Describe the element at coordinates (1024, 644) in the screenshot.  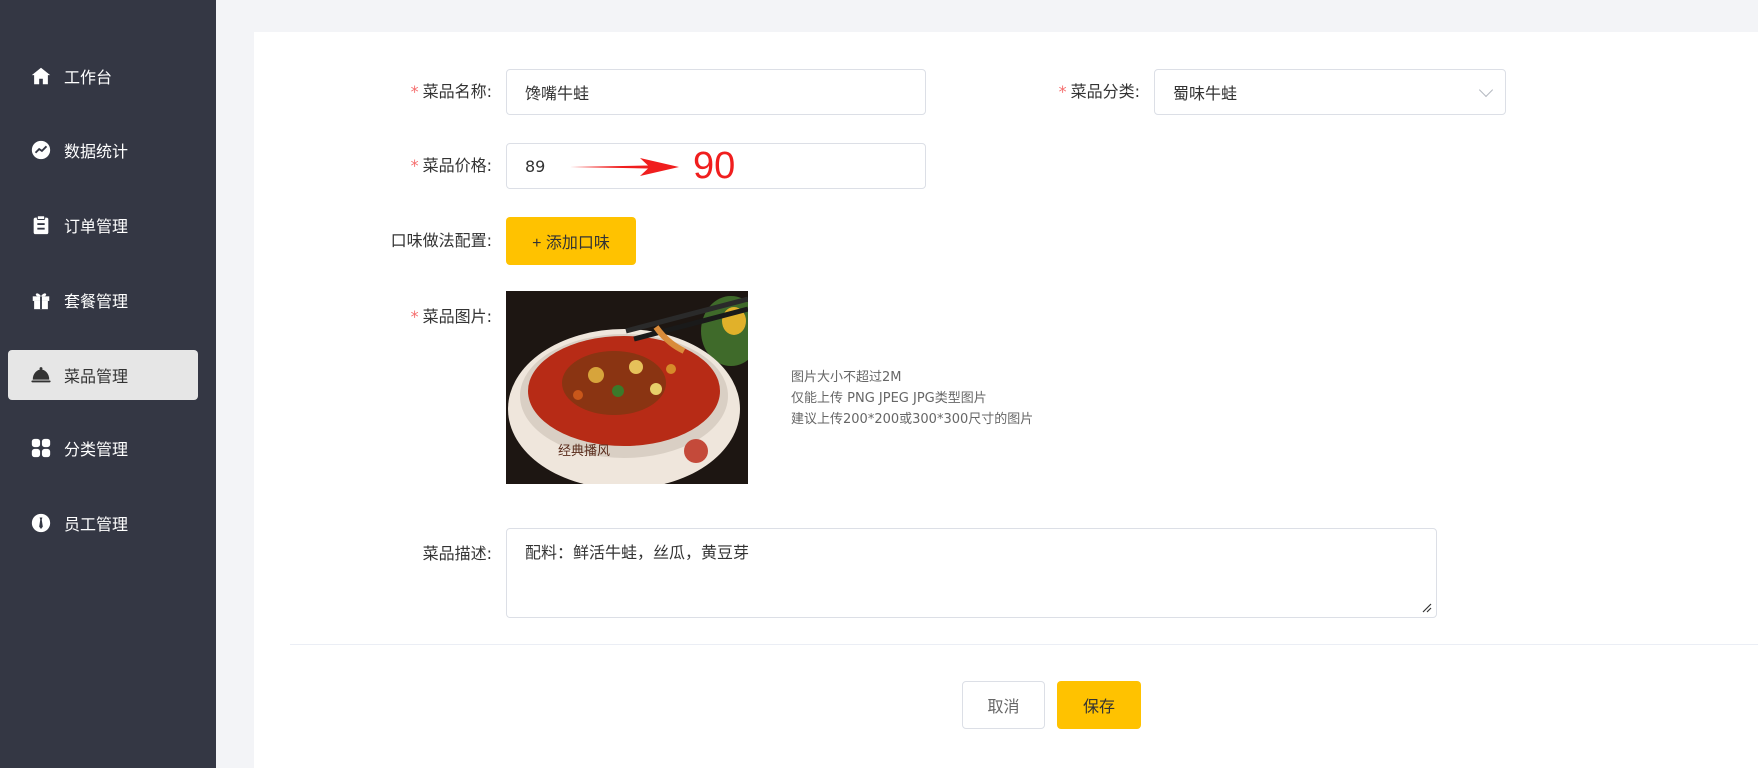
I see `divider` at that location.